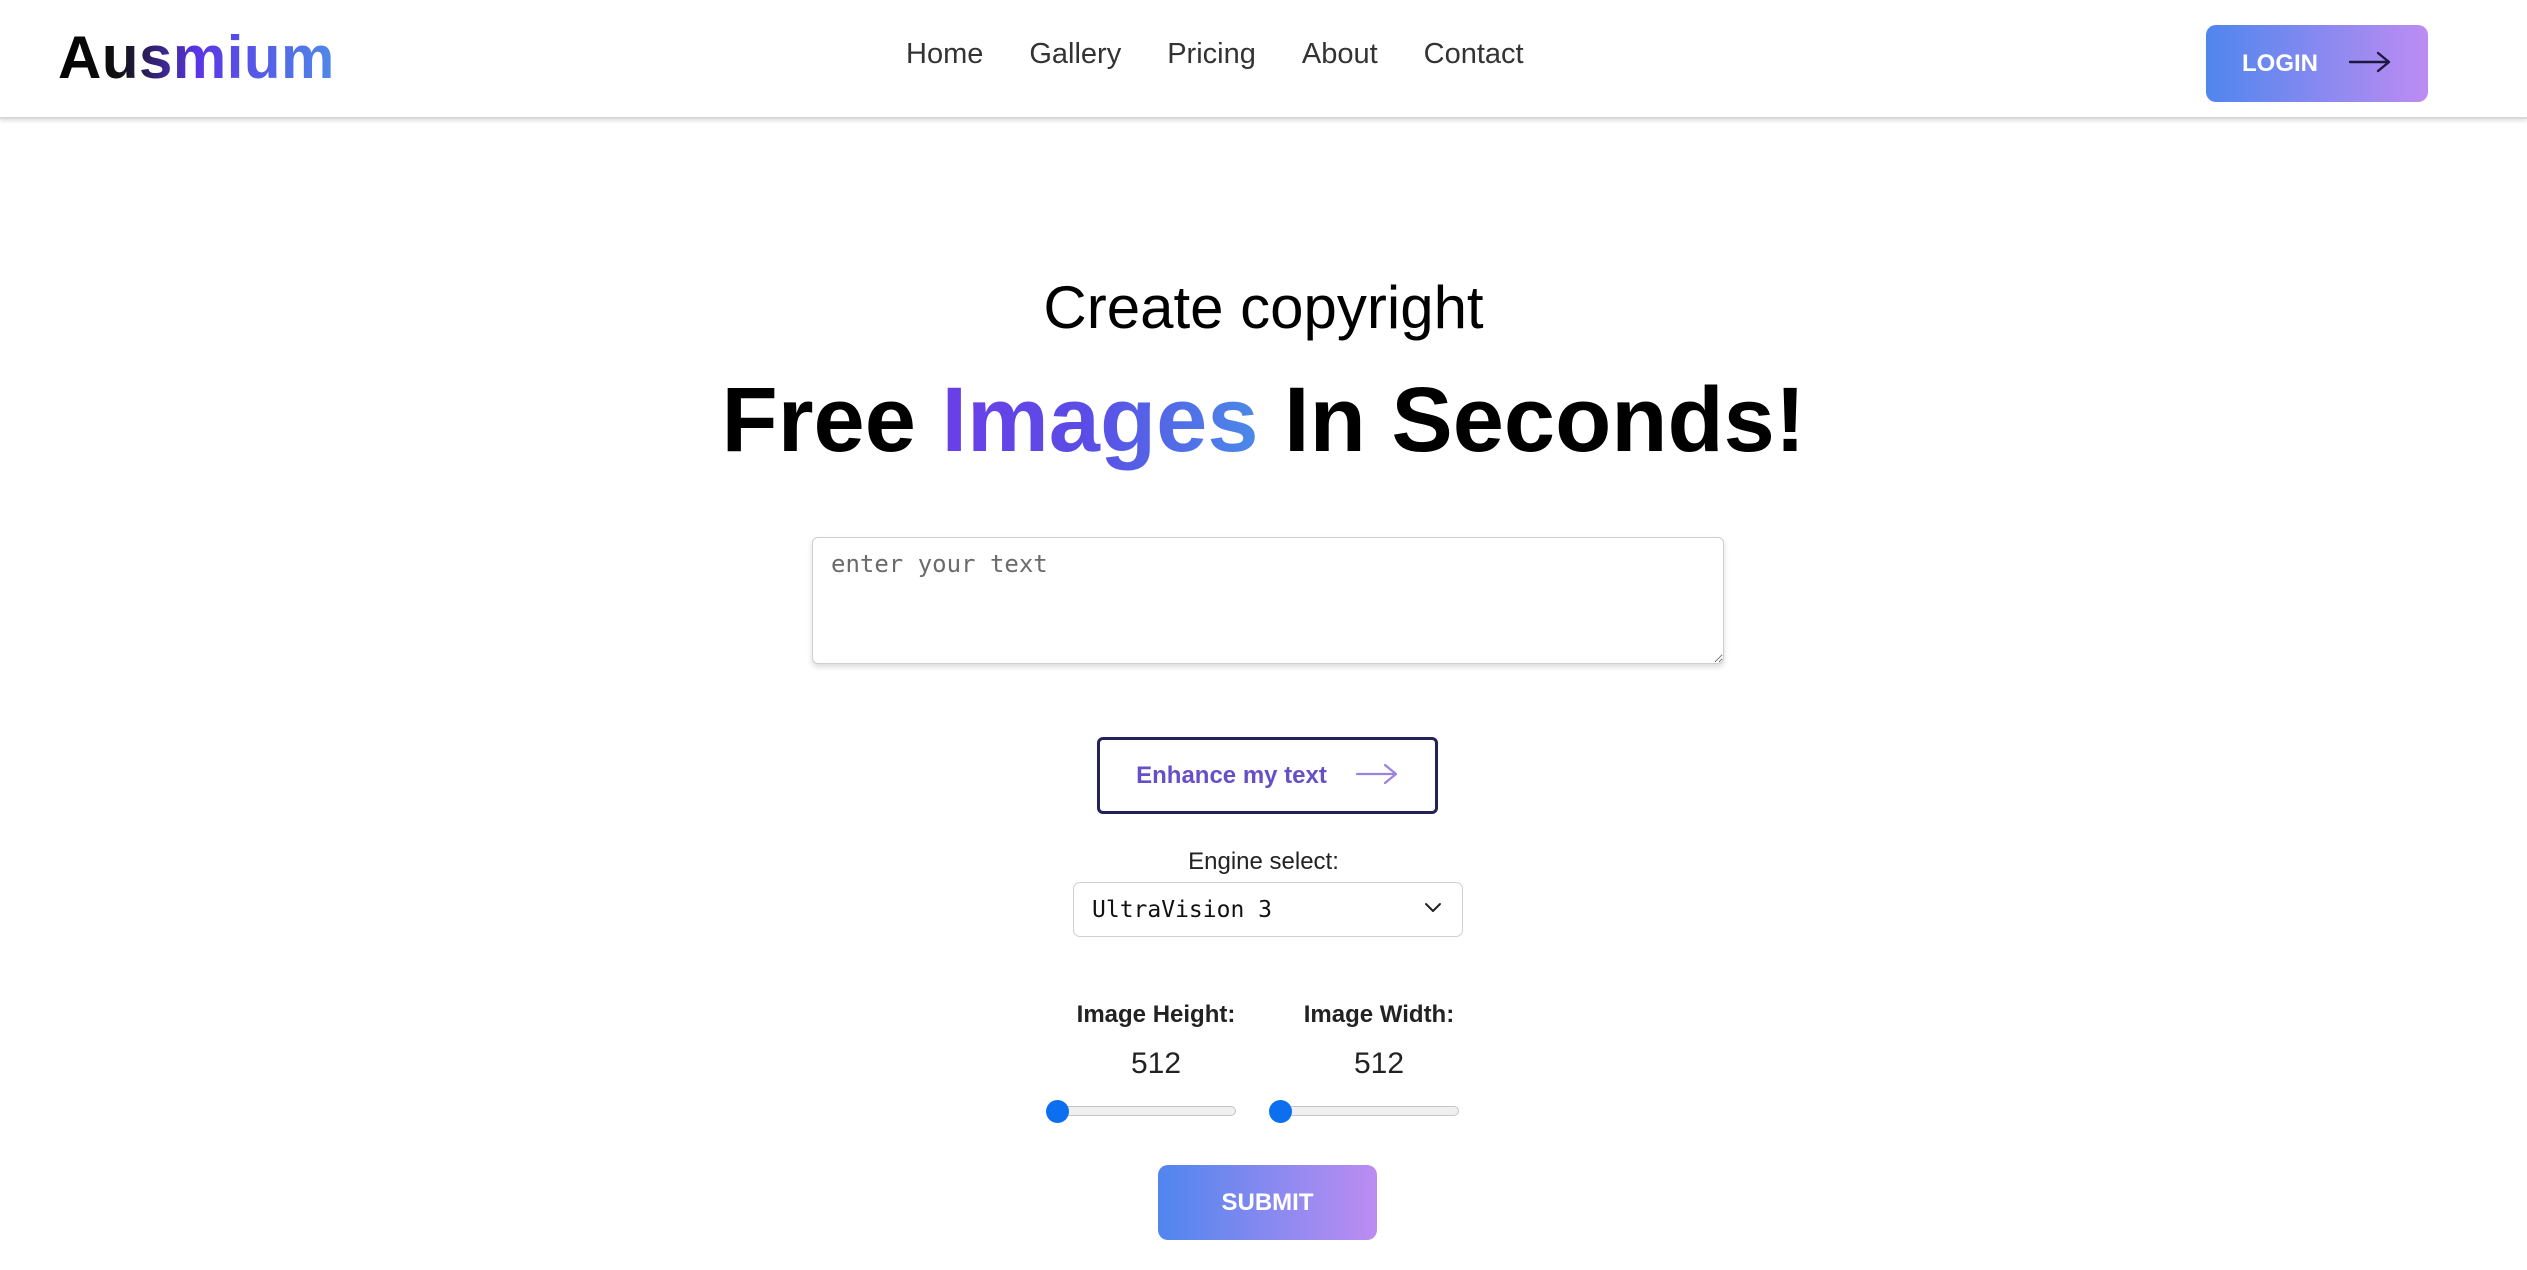 This screenshot has height=1270, width=2527. I want to click on submit-button: SUBMIT, so click(1267, 1202).